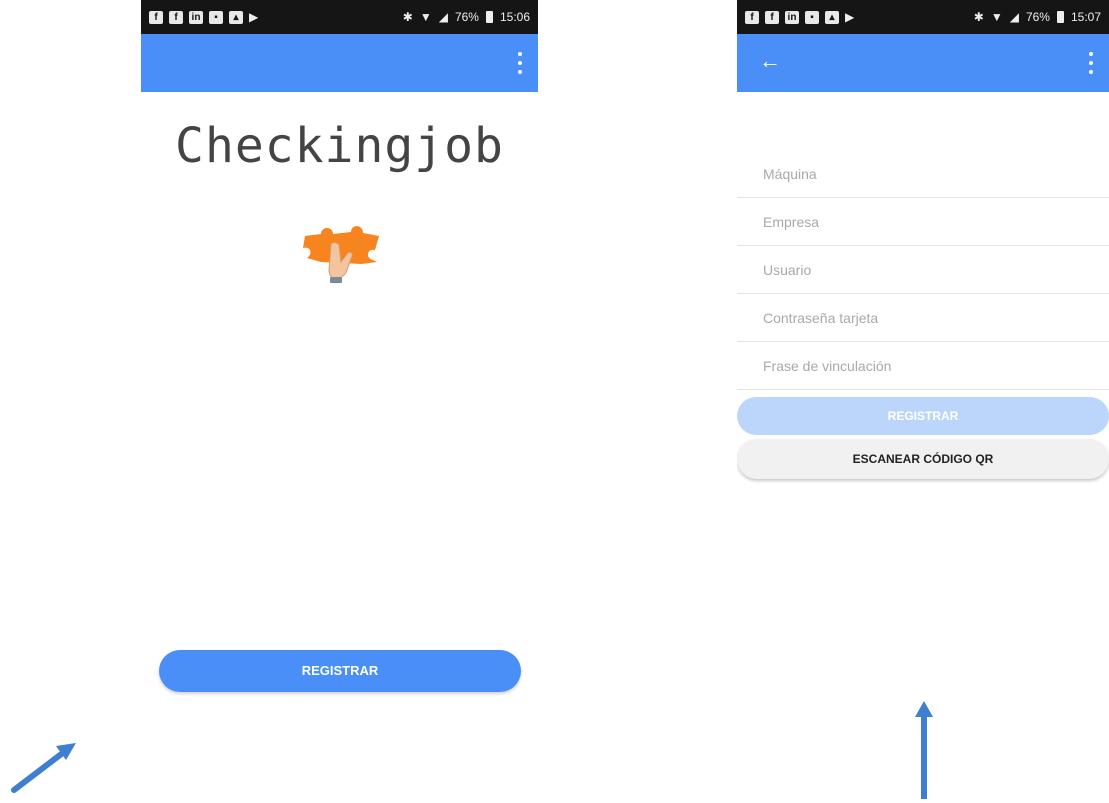 The height and width of the screenshot is (803, 1109). I want to click on card-password-input, so click(923, 318).